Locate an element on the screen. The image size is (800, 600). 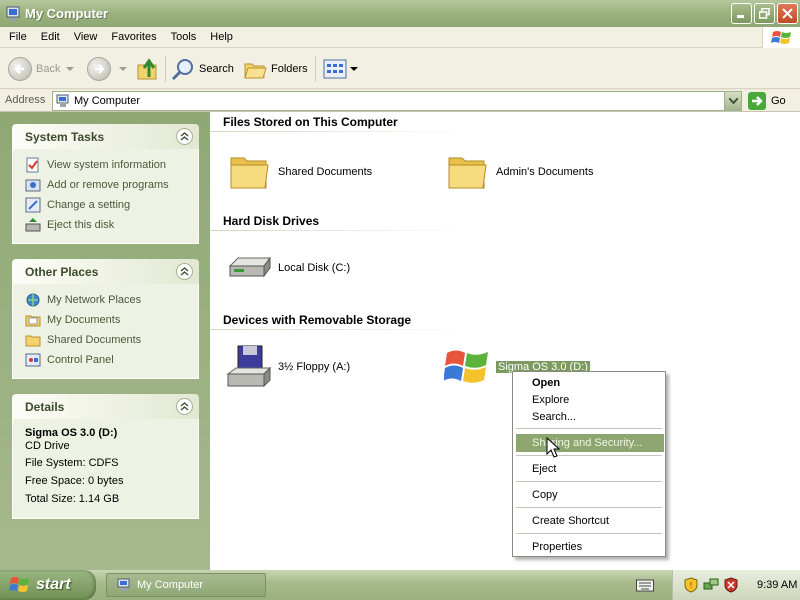
task-change-setting: Change a setting is located at coordinates (111, 205).